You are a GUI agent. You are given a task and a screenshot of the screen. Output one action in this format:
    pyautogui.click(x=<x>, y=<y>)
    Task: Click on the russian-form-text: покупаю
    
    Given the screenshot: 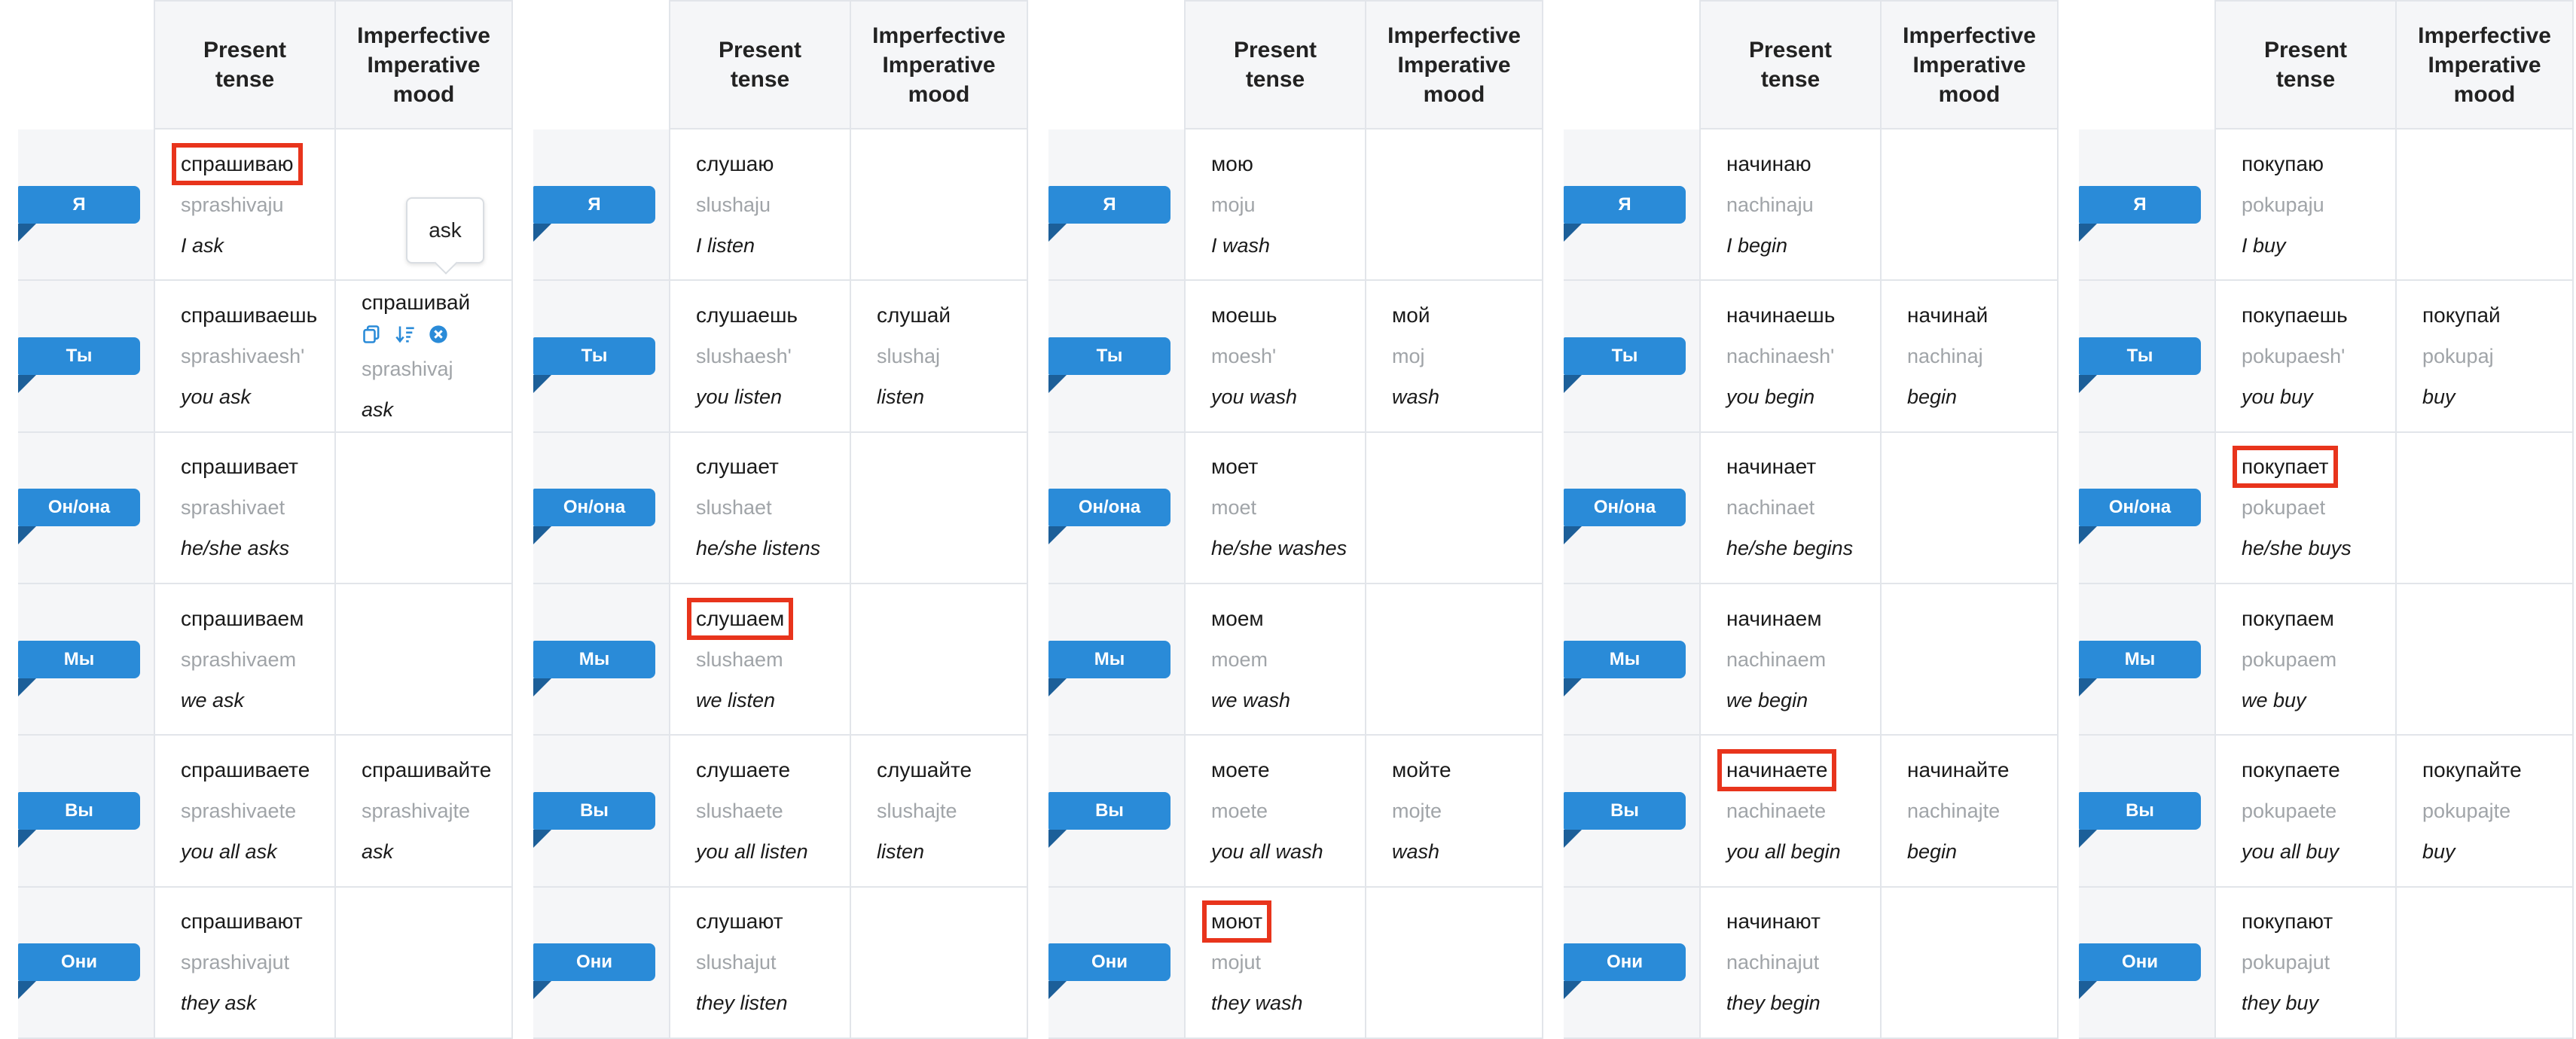 What is the action you would take?
    pyautogui.click(x=2283, y=163)
    